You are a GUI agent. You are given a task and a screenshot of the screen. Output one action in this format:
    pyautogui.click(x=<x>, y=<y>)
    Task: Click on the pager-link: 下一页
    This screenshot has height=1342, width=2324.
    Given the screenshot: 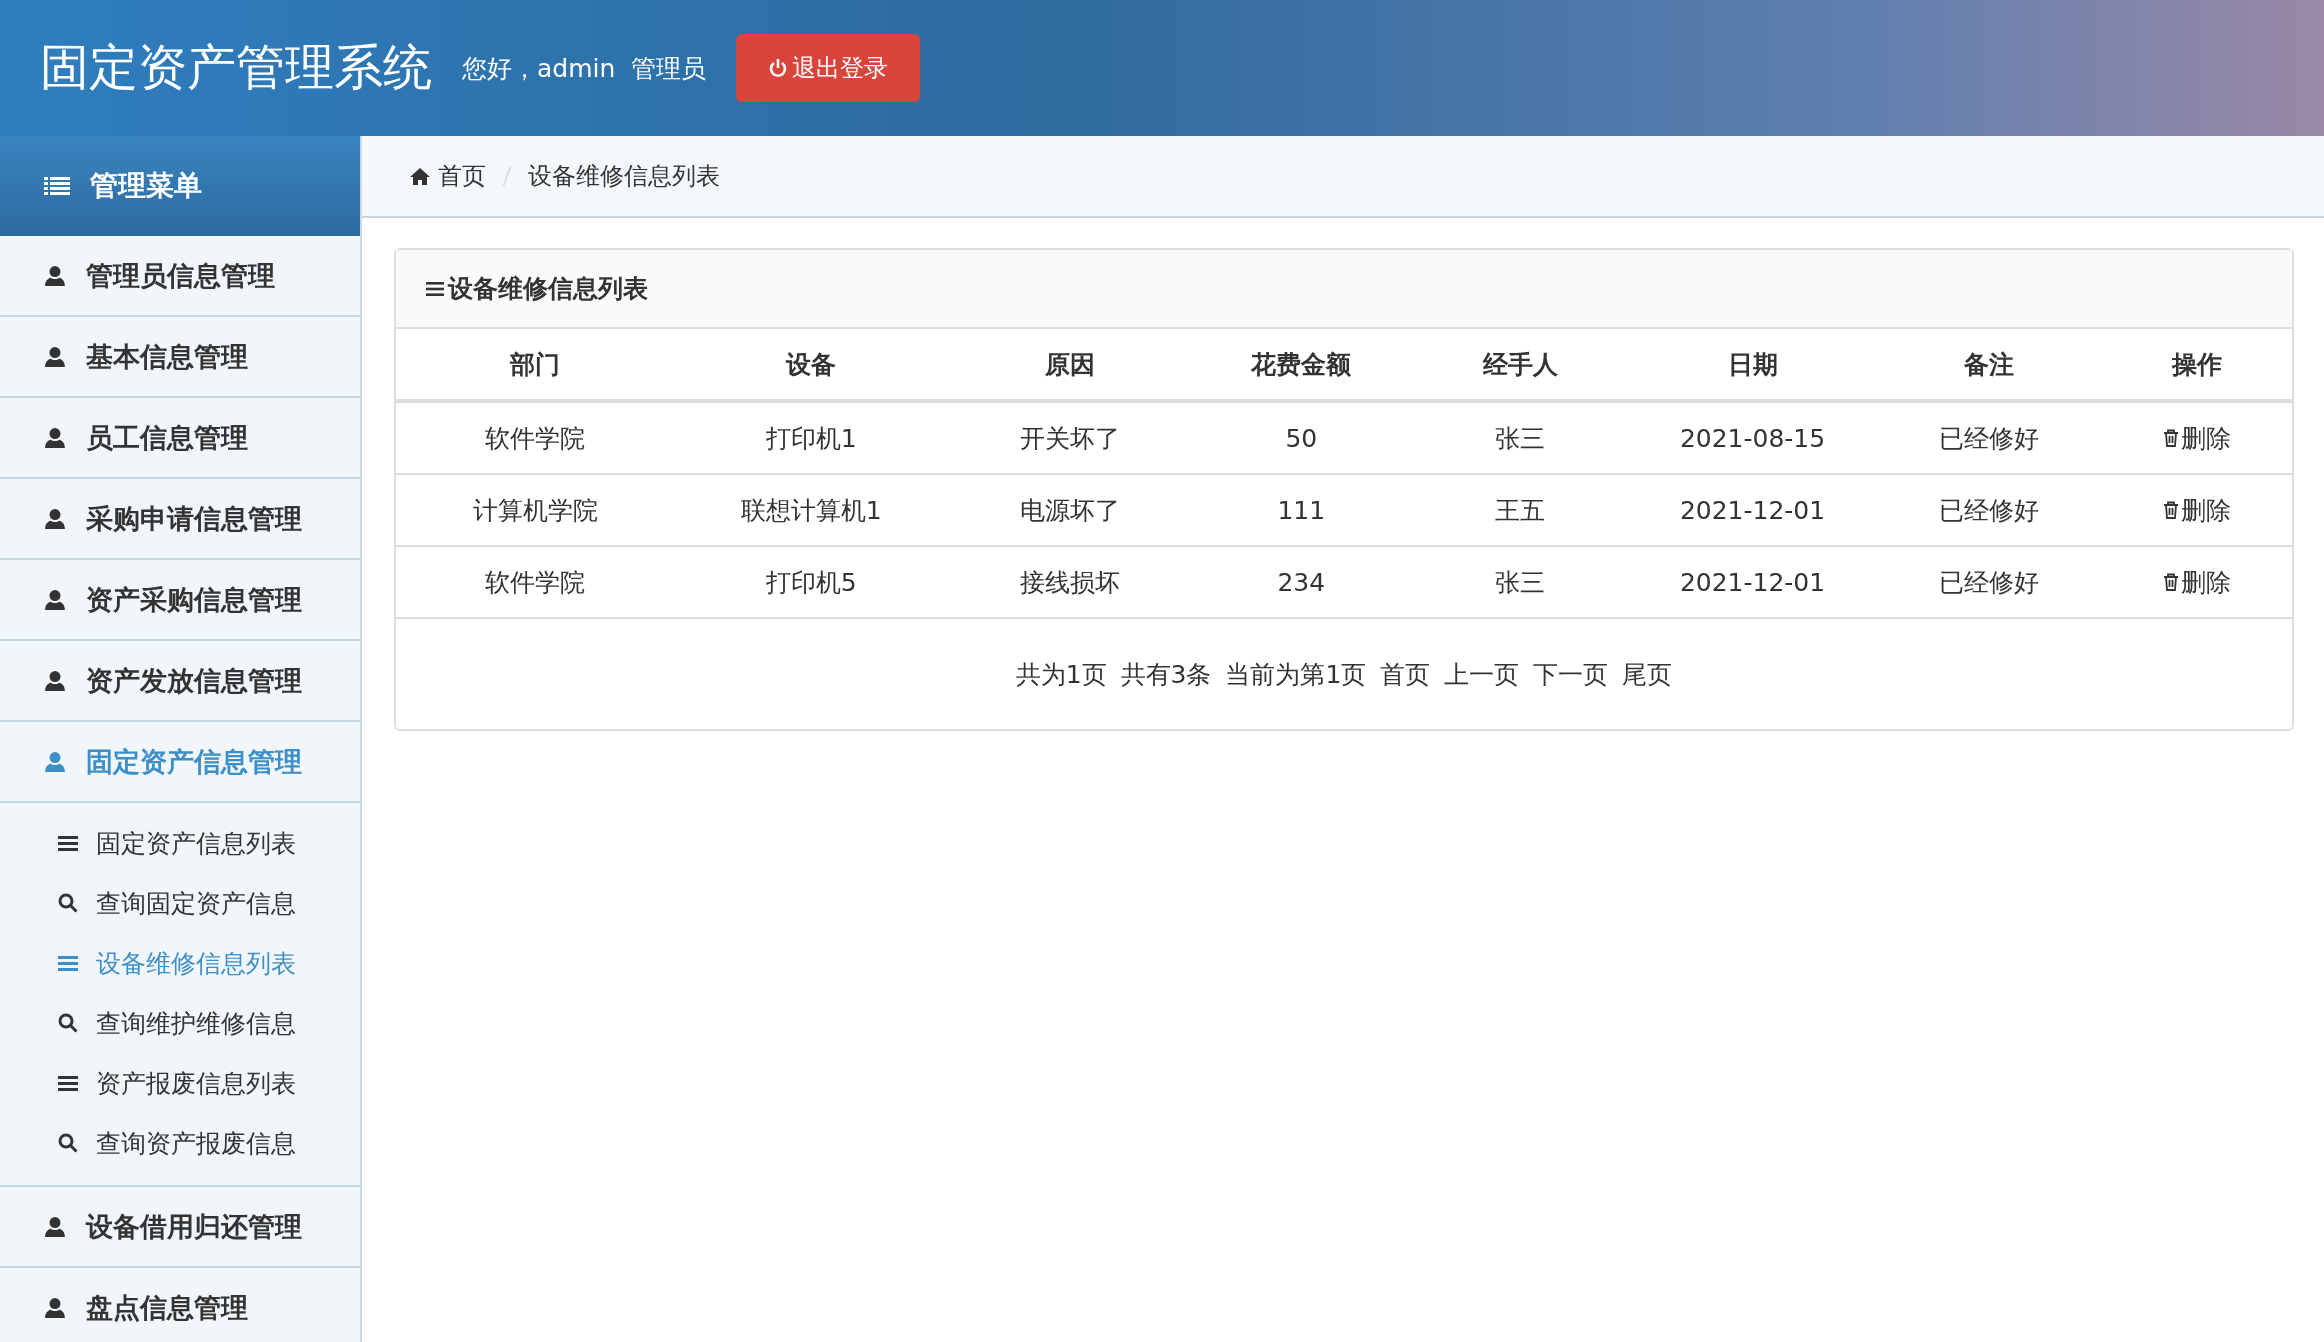 What is the action you would take?
    pyautogui.click(x=1571, y=674)
    